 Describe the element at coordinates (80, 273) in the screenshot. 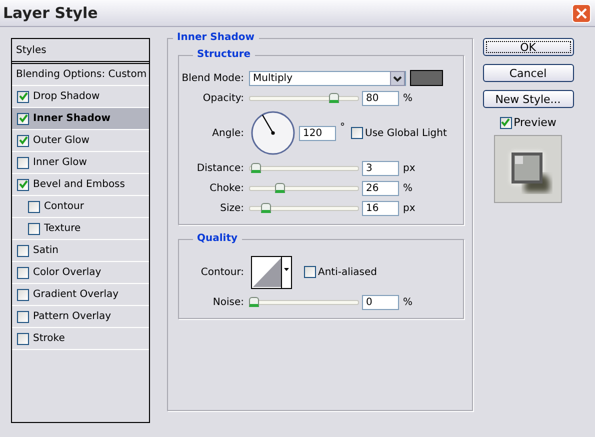

I see `list-item: Color Overlay` at that location.